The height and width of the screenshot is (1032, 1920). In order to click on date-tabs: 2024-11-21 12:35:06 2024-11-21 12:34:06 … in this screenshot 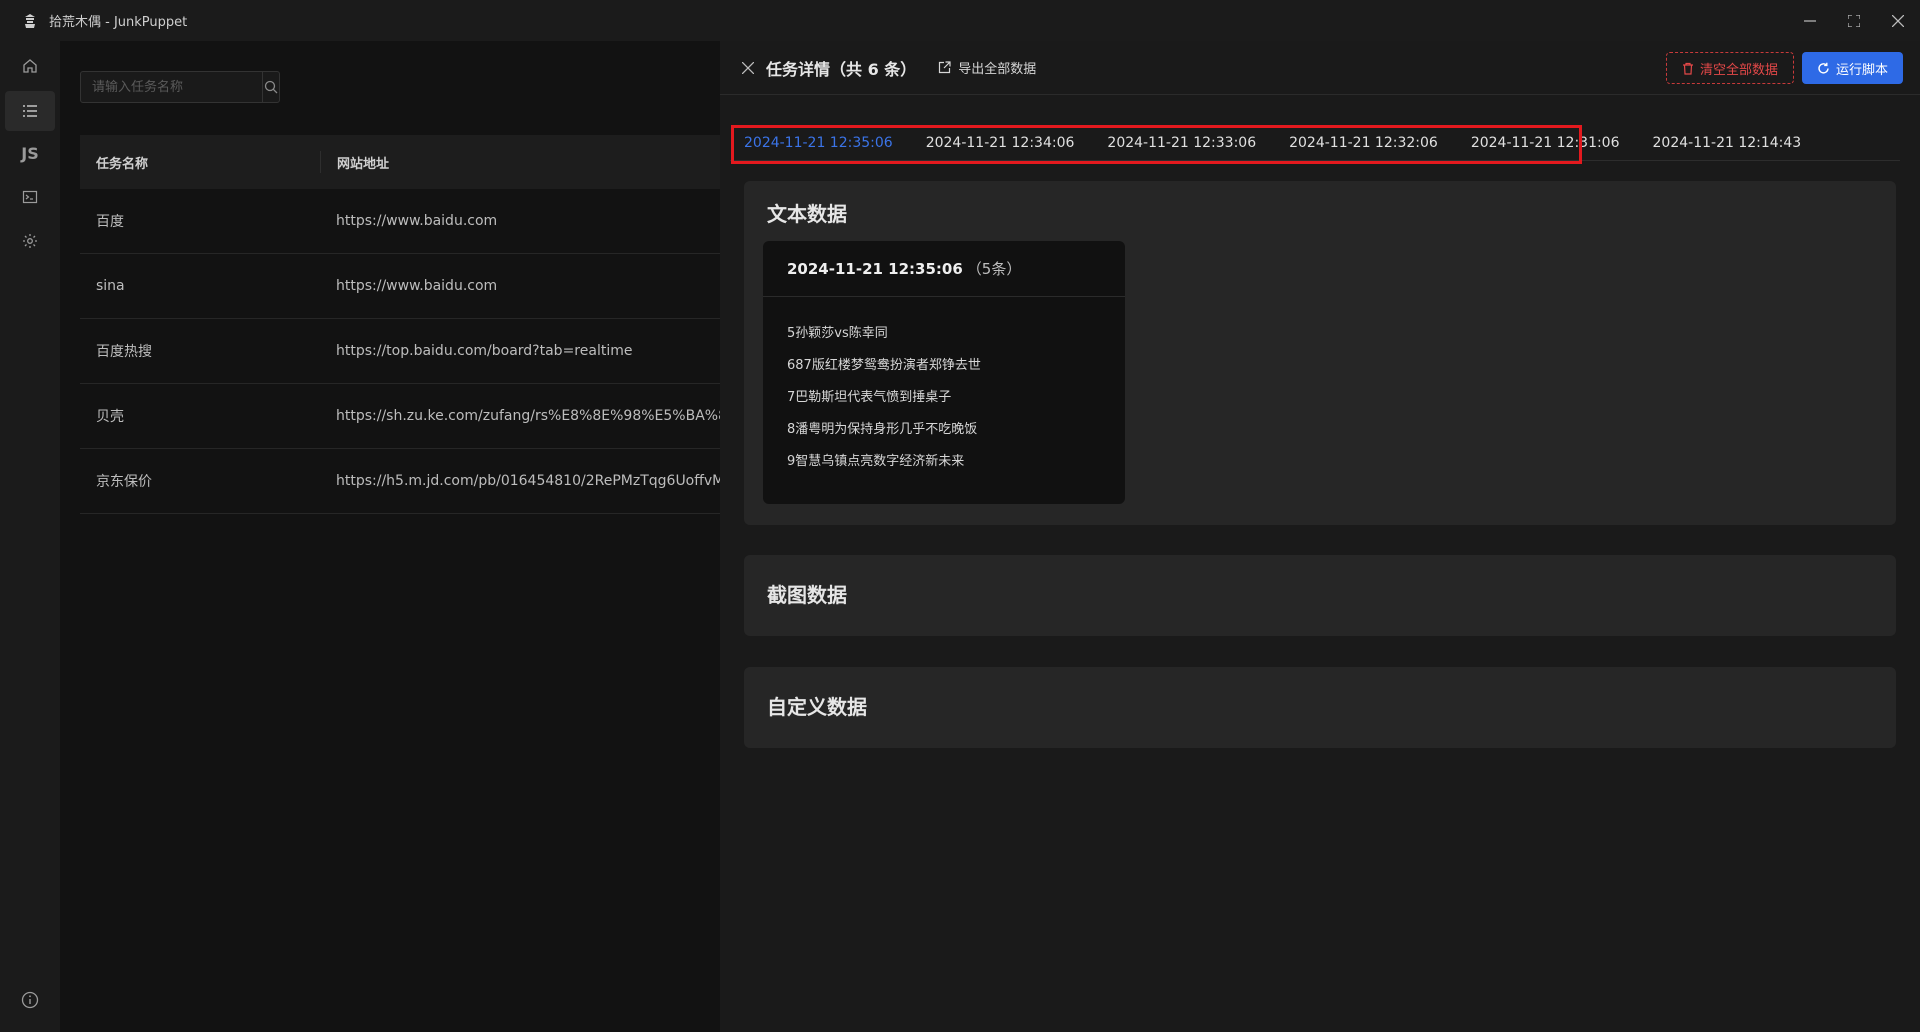, I will do `click(1315, 143)`.